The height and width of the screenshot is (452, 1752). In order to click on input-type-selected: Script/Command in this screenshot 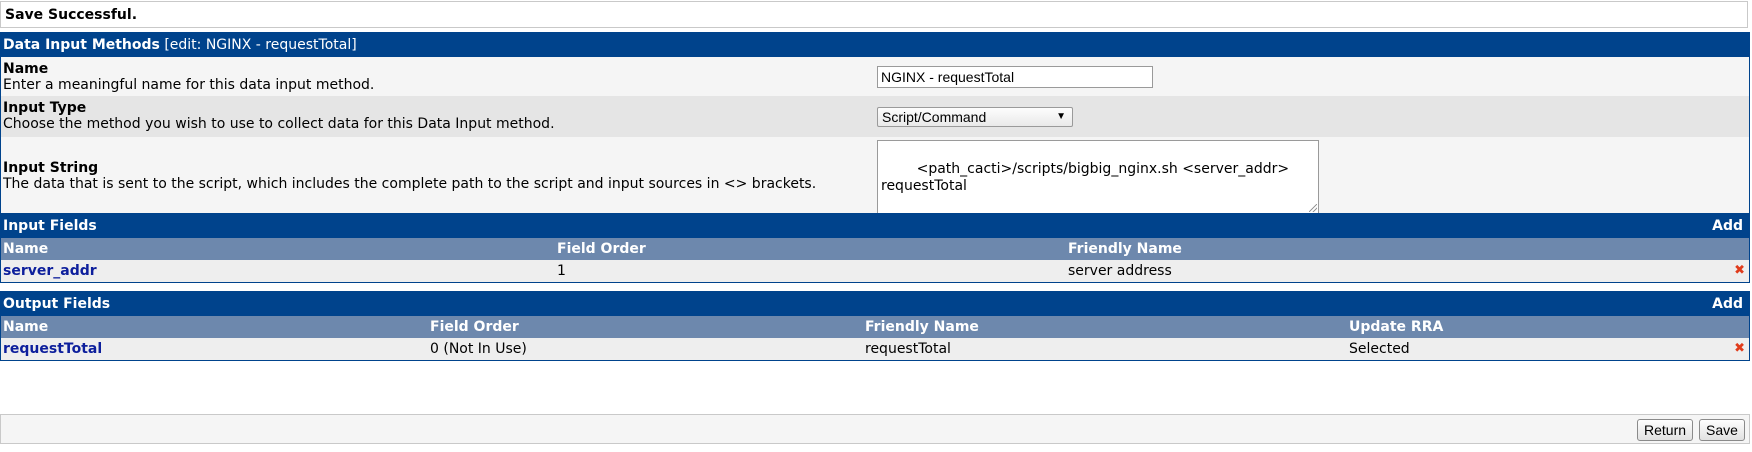, I will do `click(934, 117)`.